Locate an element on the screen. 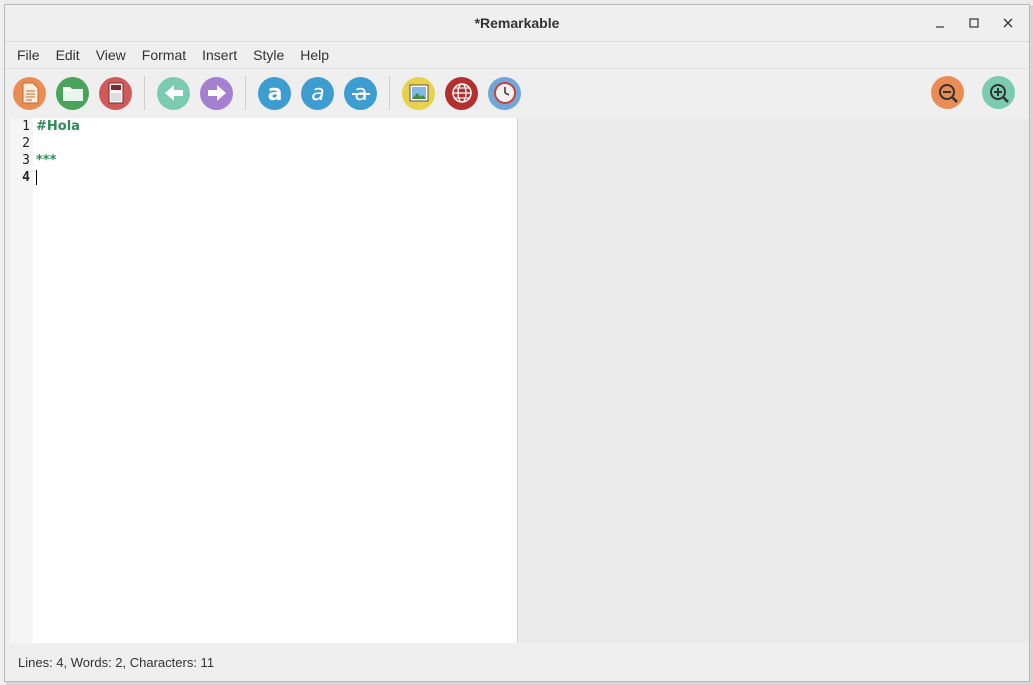  toolbar: a a a is located at coordinates (517, 93).